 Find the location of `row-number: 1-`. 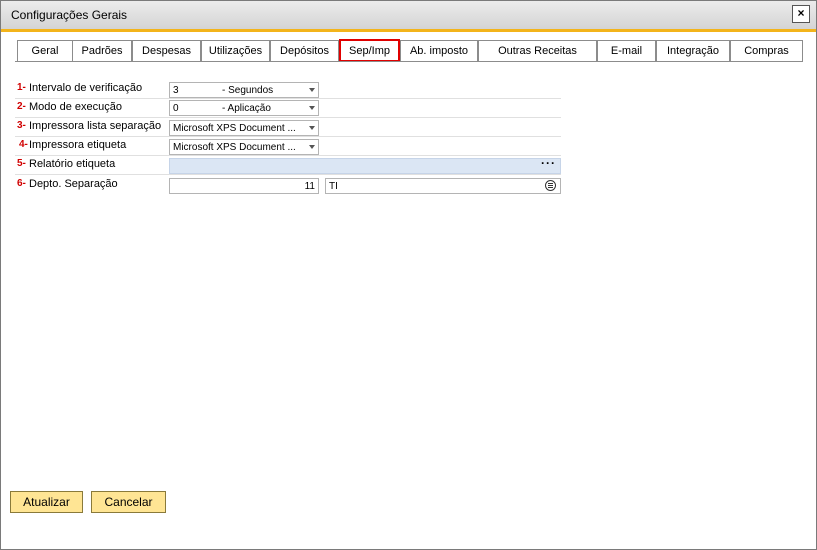

row-number: 1- is located at coordinates (21, 87).